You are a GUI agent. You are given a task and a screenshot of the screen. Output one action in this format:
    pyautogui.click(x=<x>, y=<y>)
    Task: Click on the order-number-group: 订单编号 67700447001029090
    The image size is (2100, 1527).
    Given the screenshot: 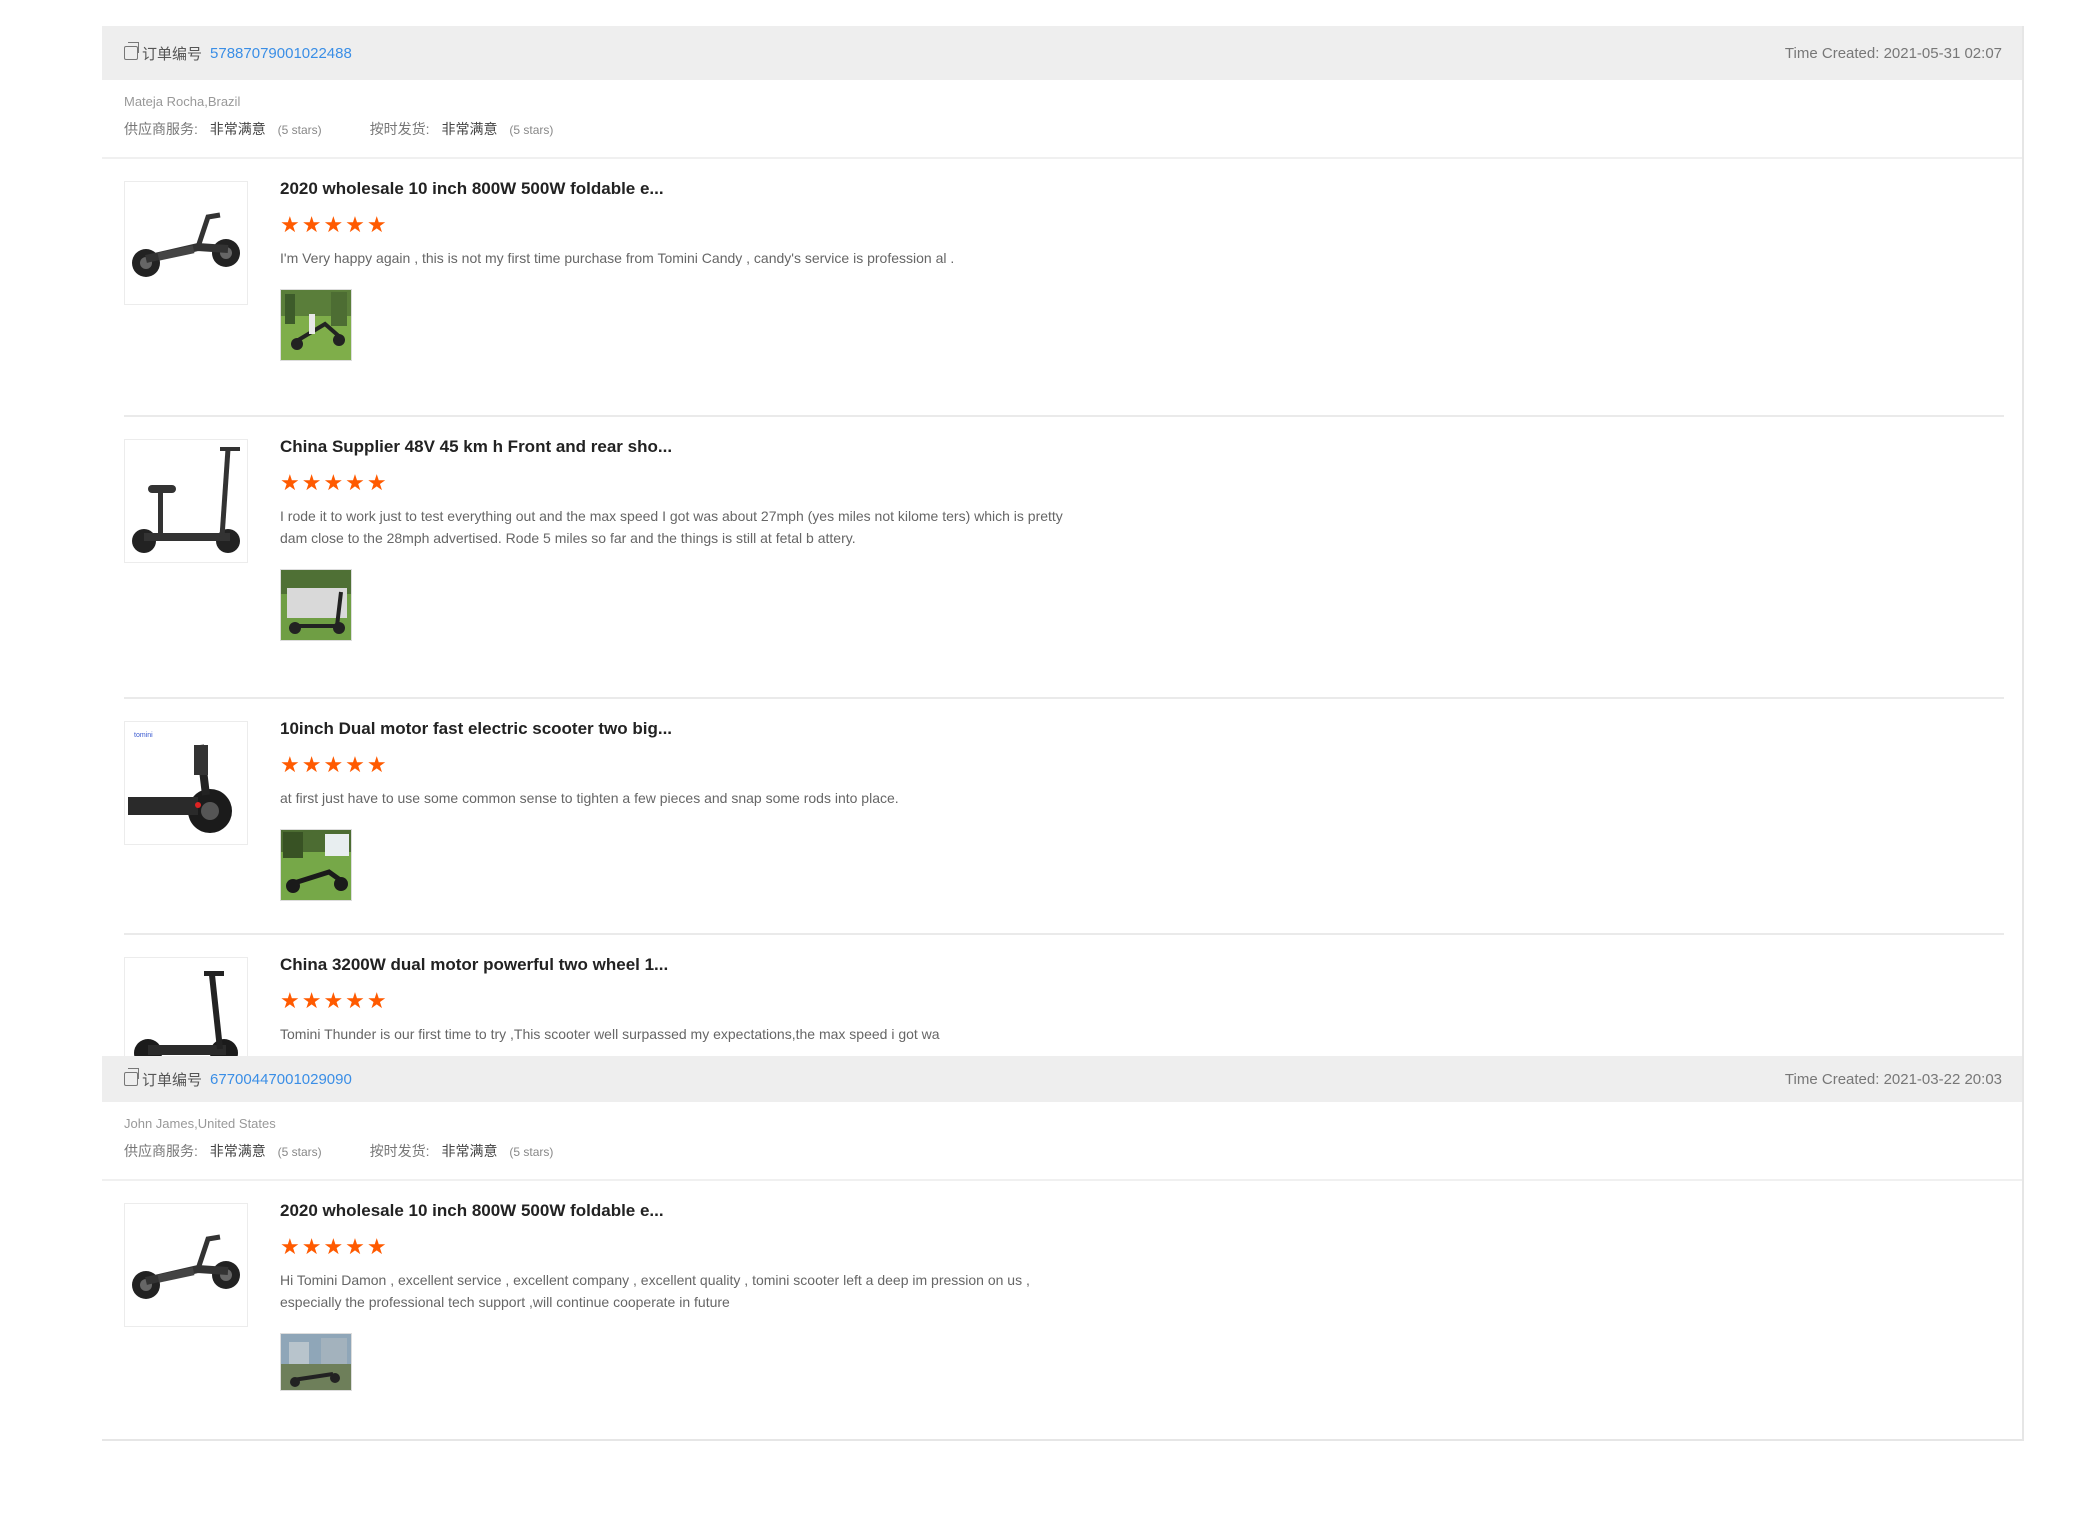 What is the action you would take?
    pyautogui.click(x=238, y=1079)
    